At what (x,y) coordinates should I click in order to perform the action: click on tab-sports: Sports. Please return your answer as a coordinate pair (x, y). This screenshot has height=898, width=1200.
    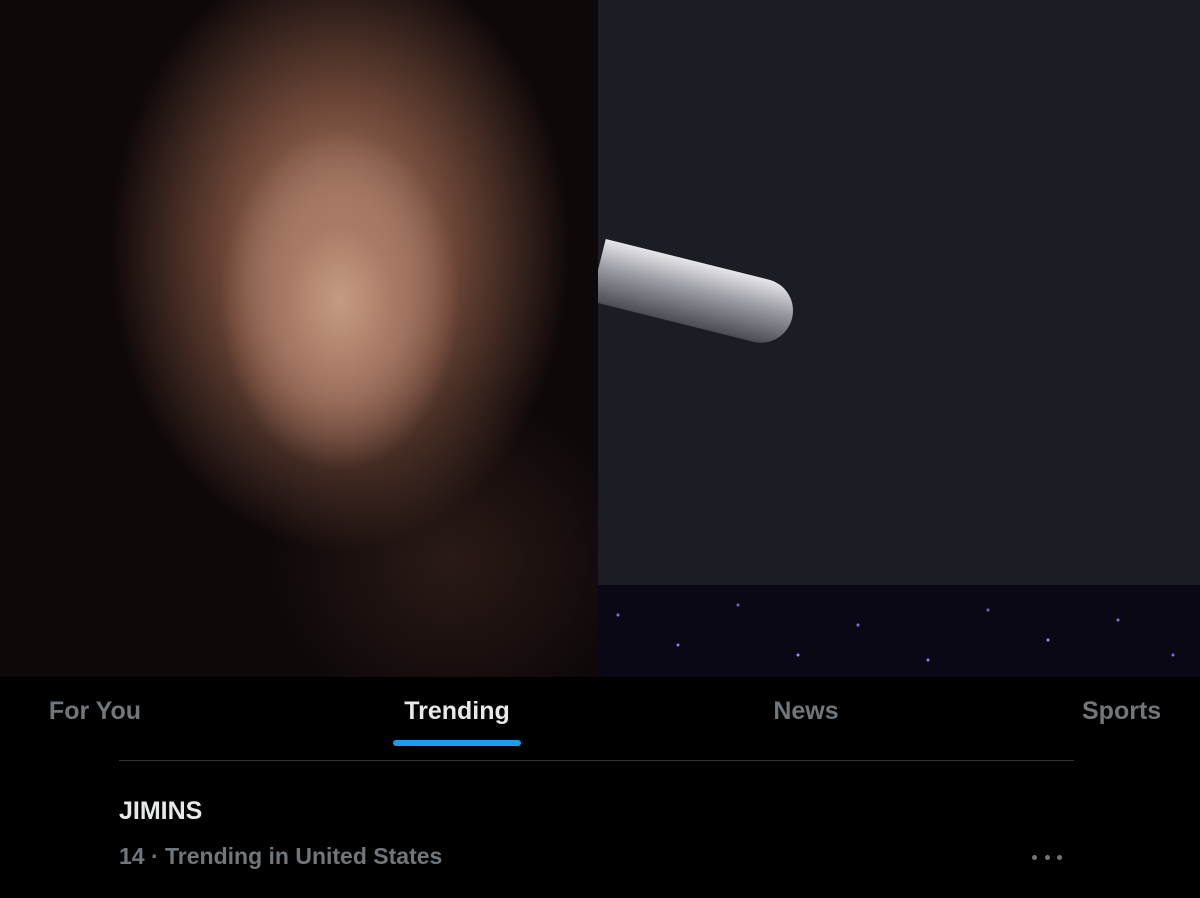
    Looking at the image, I should click on (1141, 711).